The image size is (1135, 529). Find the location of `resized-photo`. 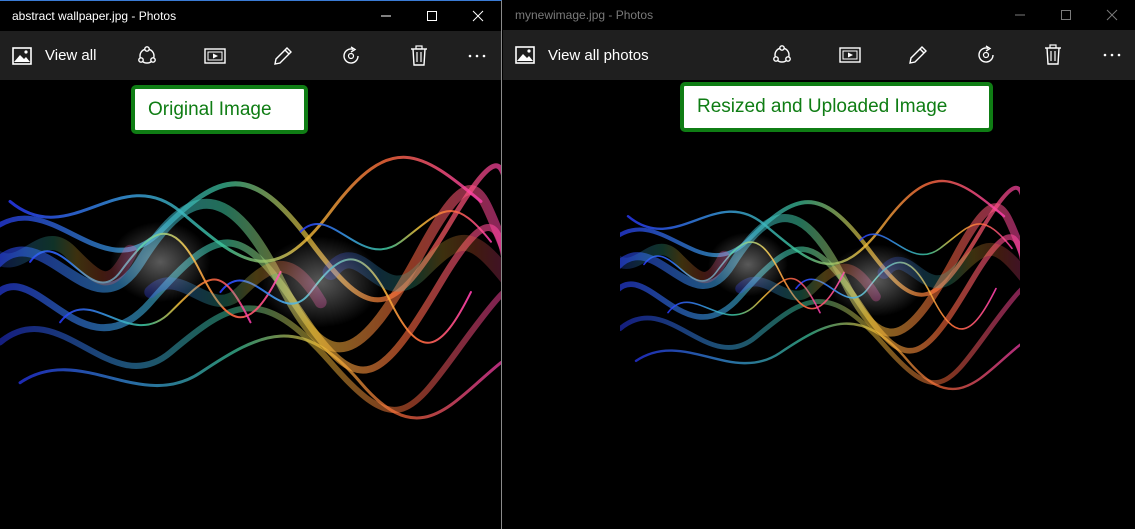

resized-photo is located at coordinates (820, 280).